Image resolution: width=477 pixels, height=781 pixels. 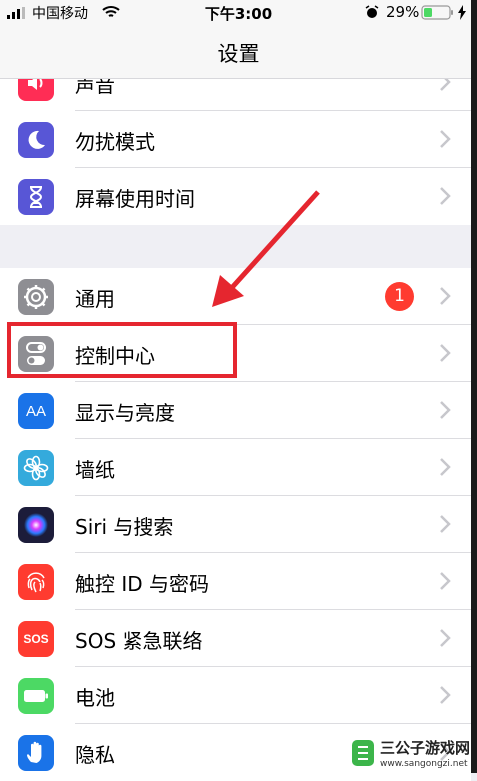 What do you see at coordinates (424, 764) in the screenshot?
I see `watermark-url: www.sangongzi.net` at bounding box center [424, 764].